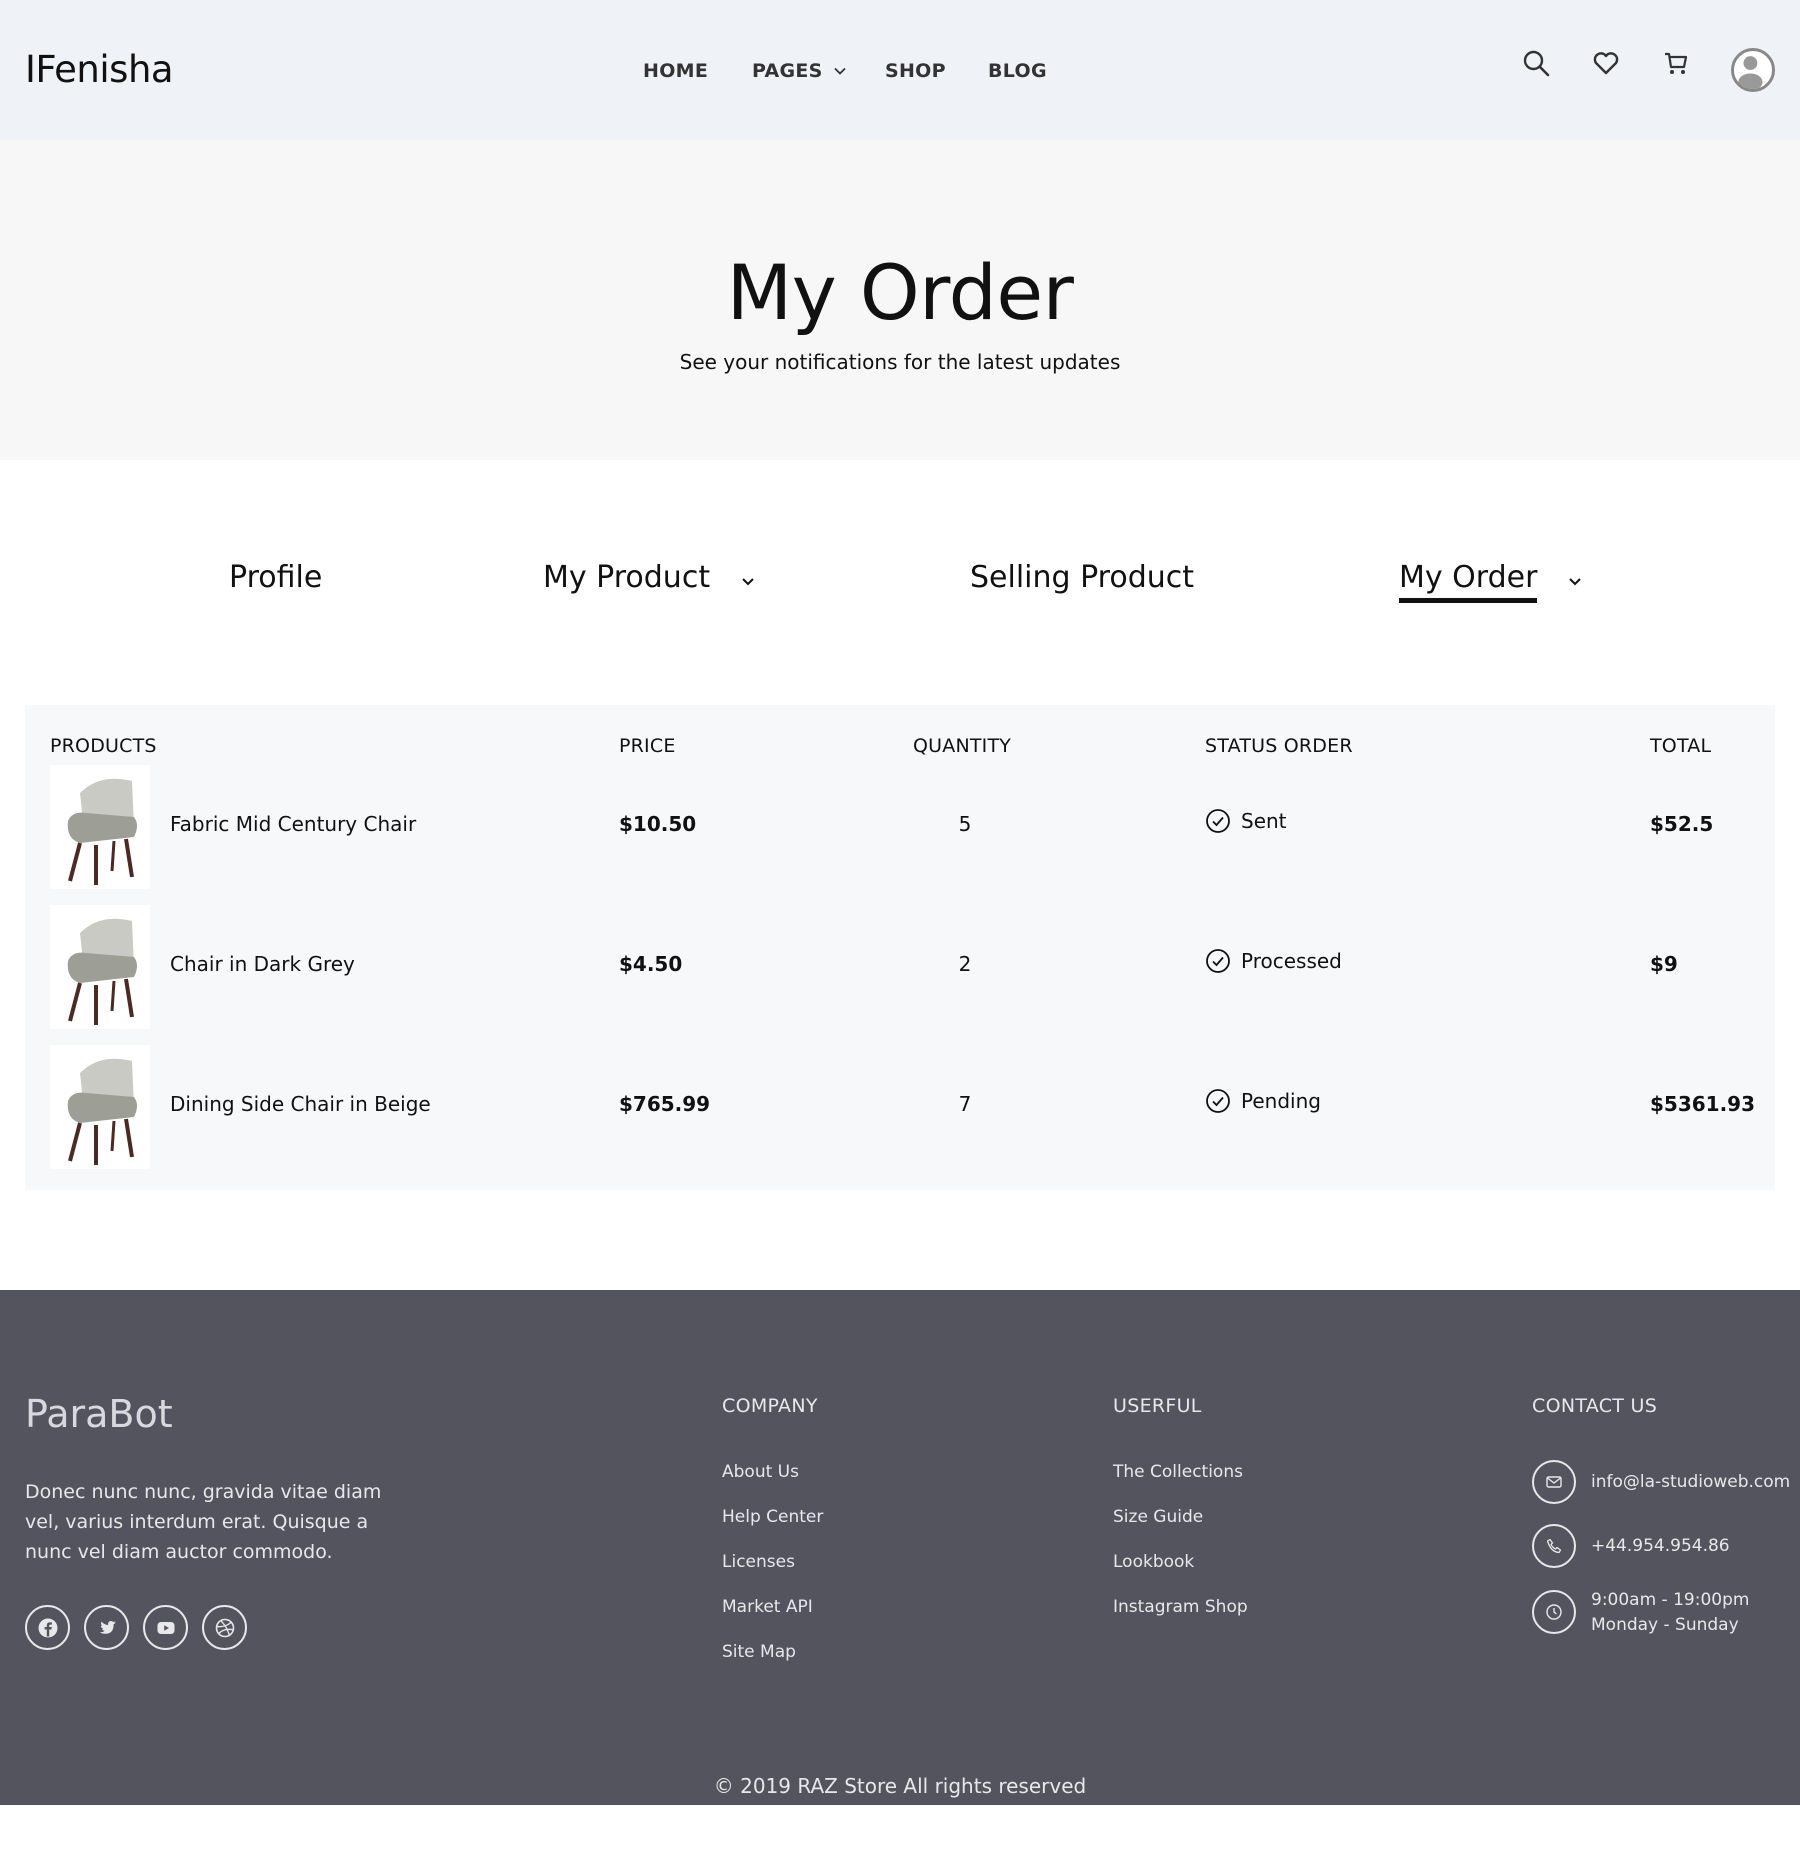  Describe the element at coordinates (1670, 1600) in the screenshot. I see `contact-hours-time: 9:00am - 19:00pm` at that location.